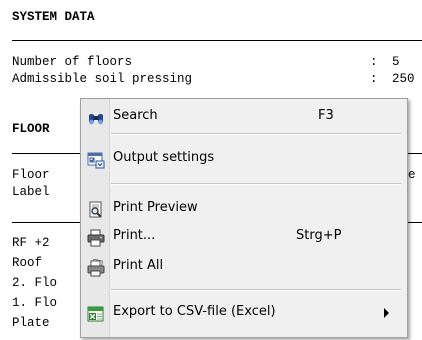 This screenshot has width=422, height=340. What do you see at coordinates (319, 235) in the screenshot?
I see `menu-item-shortcut: Strg+P` at bounding box center [319, 235].